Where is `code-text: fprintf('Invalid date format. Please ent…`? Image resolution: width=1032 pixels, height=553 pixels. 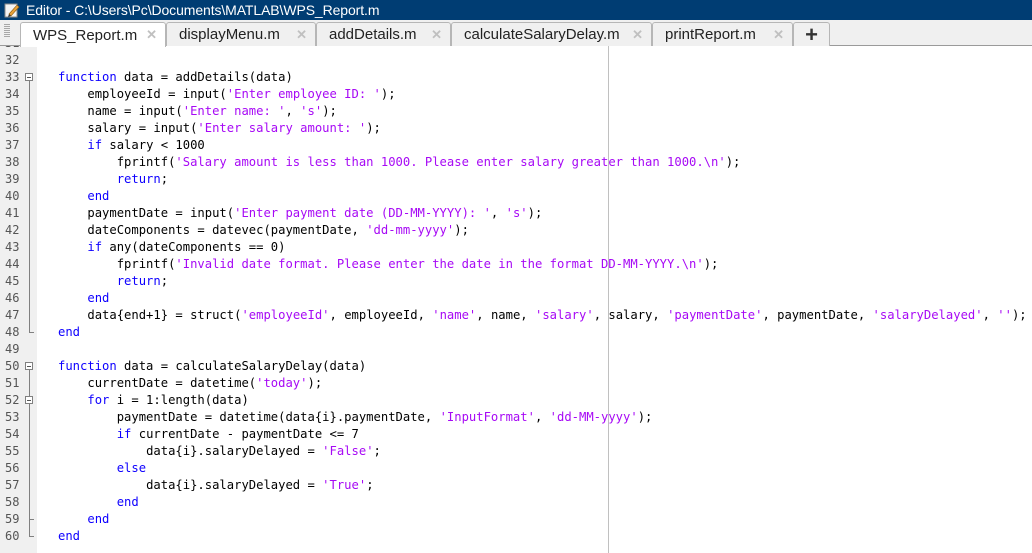
code-text: fprintf('Invalid date format. Please ent… is located at coordinates (388, 264).